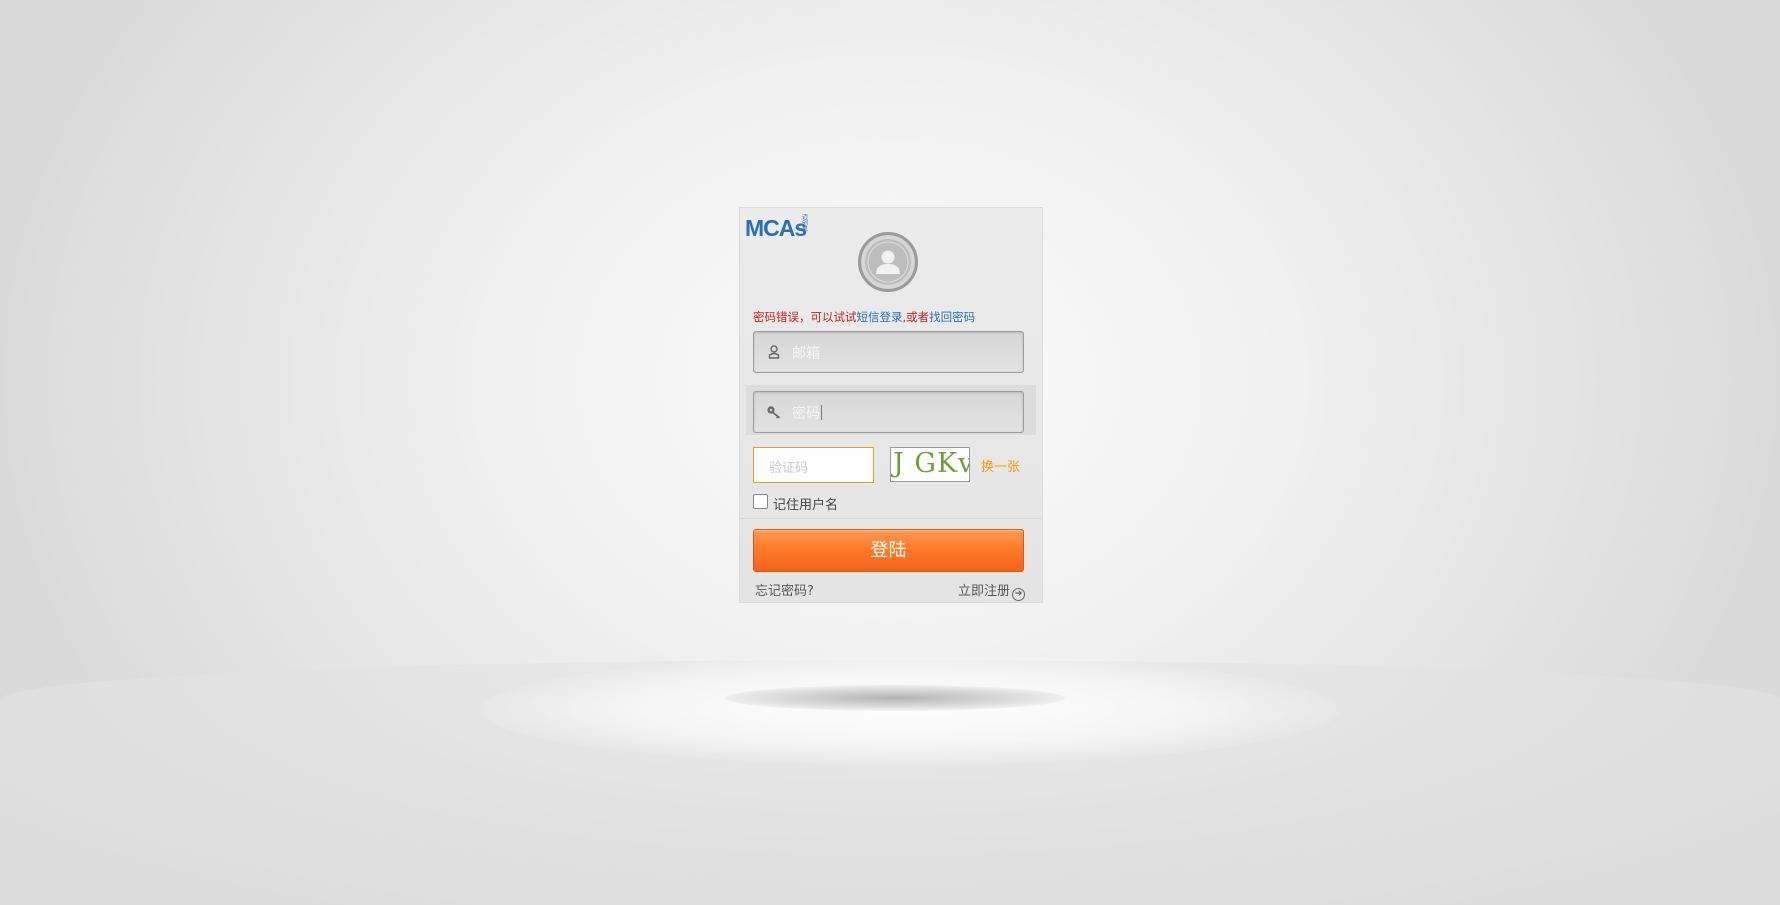 The width and height of the screenshot is (1780, 905). I want to click on login-button: 登陆, so click(888, 550).